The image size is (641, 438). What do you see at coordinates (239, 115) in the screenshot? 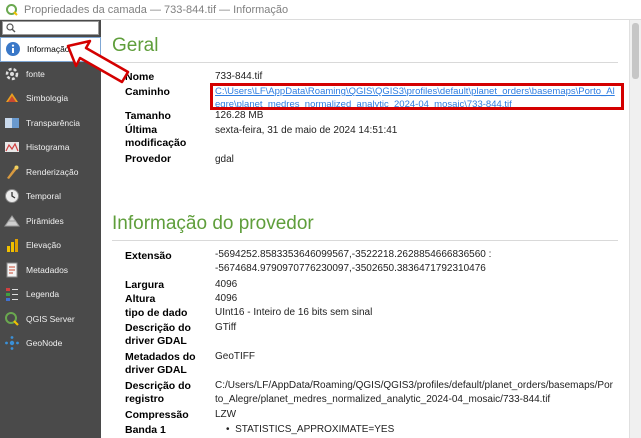
I see `size-value: 126.28 MB` at bounding box center [239, 115].